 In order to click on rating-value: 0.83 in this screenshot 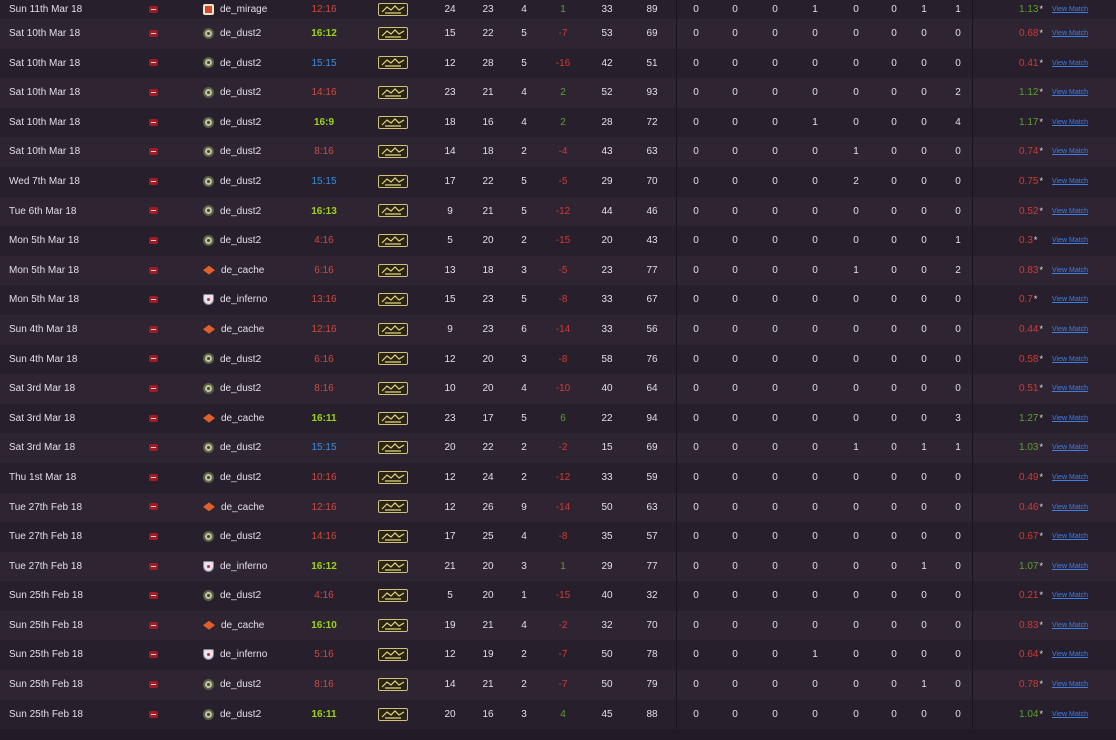, I will do `click(1029, 270)`.